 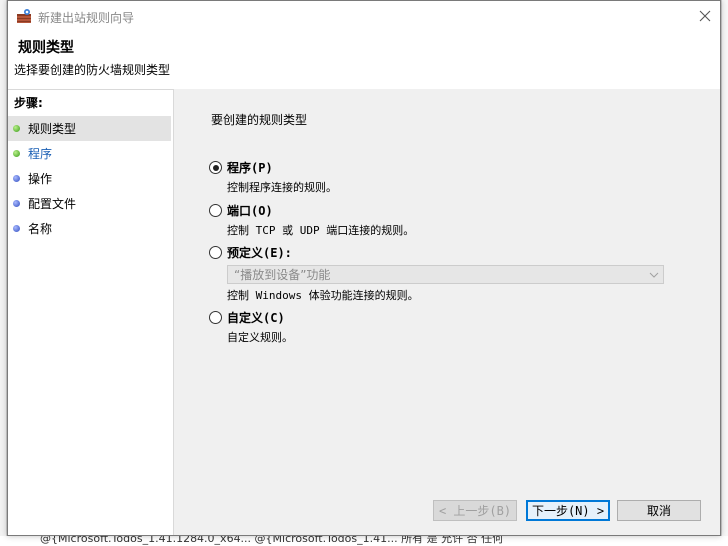 What do you see at coordinates (260, 337) in the screenshot?
I see `custom-description: 自定义规则。` at bounding box center [260, 337].